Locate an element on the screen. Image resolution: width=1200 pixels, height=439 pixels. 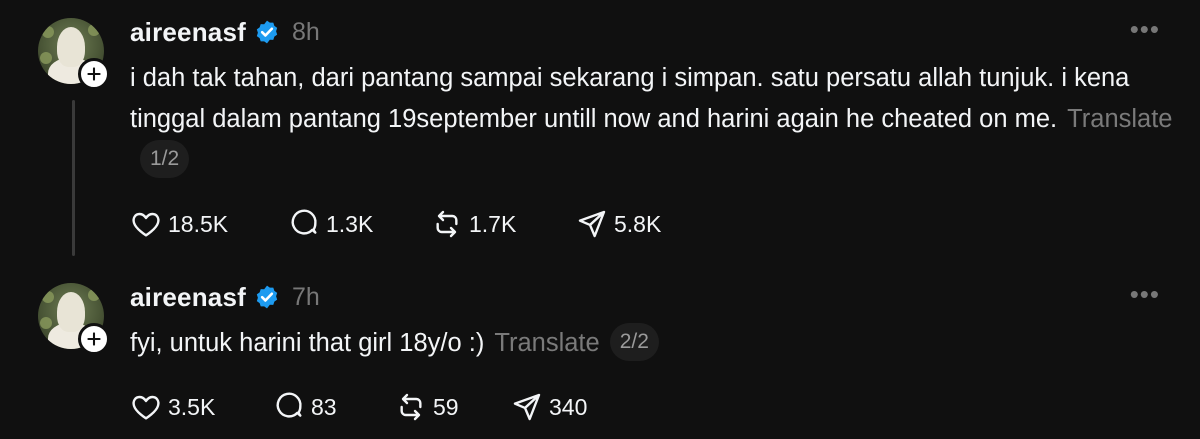
action-bar: 18.5K 1.3K 1.7K 5.8K is located at coordinates (395, 224).